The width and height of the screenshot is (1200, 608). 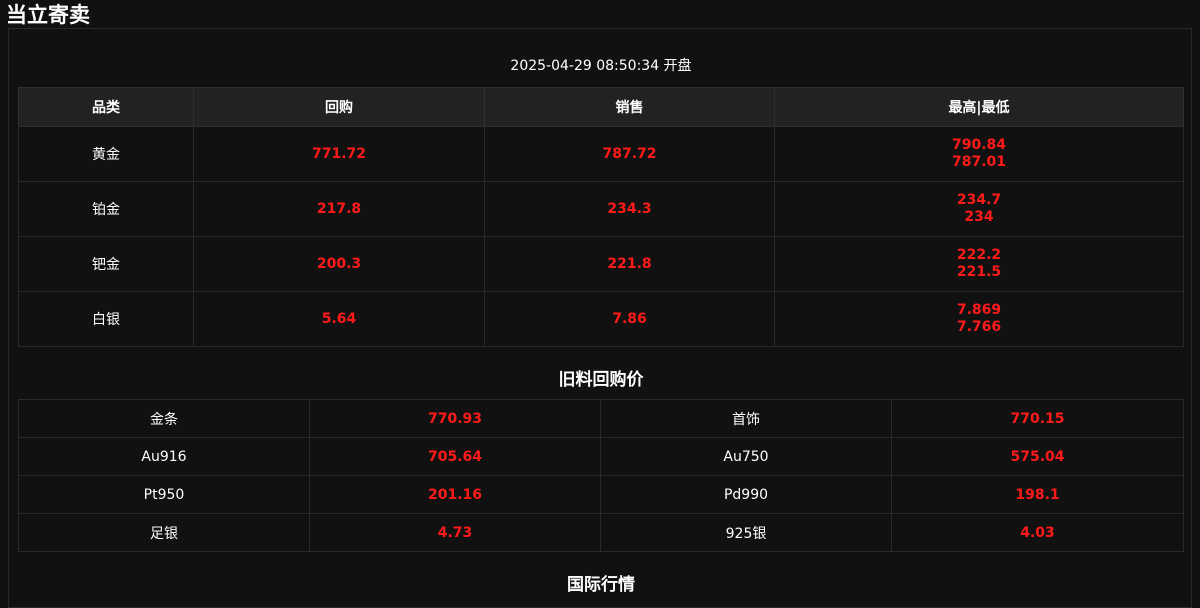 I want to click on table-row: 足银 4.73 925银 4.03, so click(x=601, y=532).